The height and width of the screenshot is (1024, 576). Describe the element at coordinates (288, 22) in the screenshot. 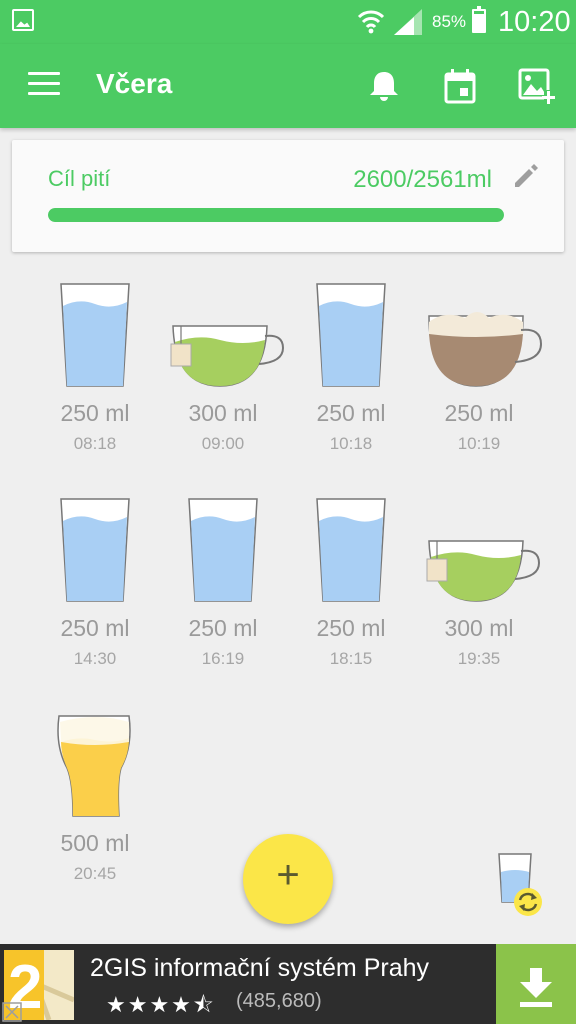

I see `status-bar: 85% 10:20` at that location.